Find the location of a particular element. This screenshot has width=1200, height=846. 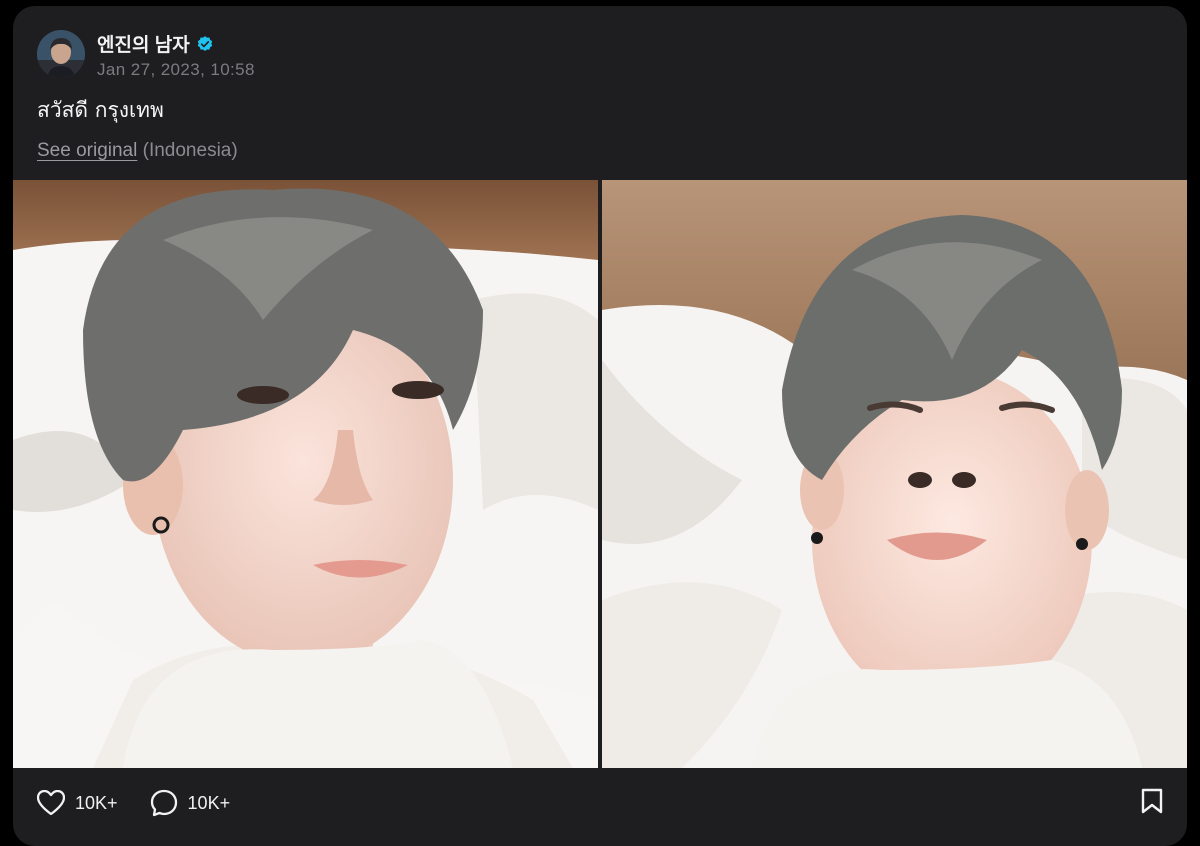

bookmark-button is located at coordinates (1152, 803).